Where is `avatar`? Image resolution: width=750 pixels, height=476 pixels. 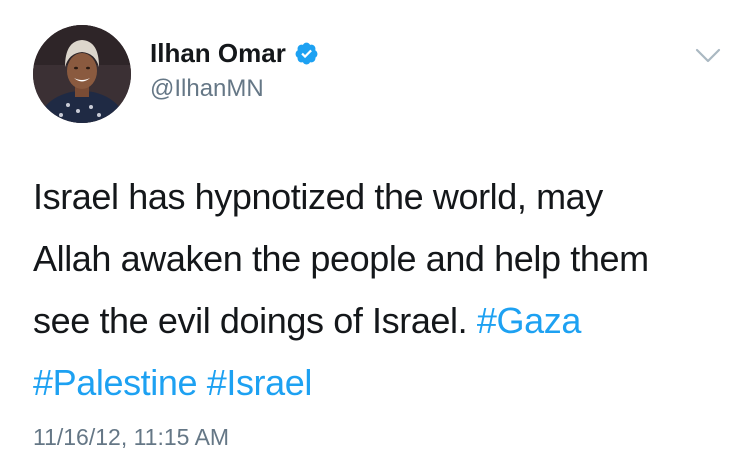
avatar is located at coordinates (82, 74).